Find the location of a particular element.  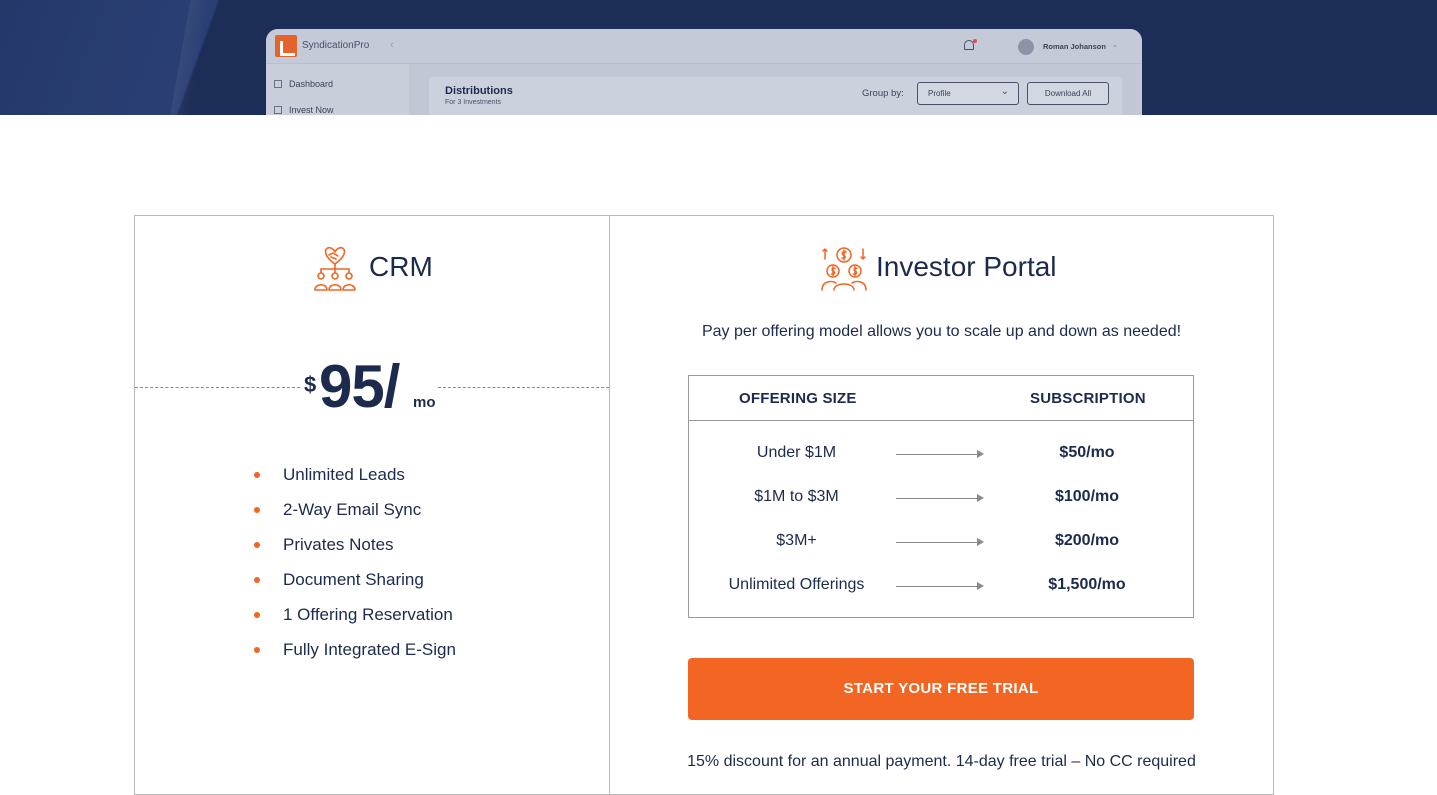

table-row: Unlimited Offerings $1,500/mo is located at coordinates (941, 585).